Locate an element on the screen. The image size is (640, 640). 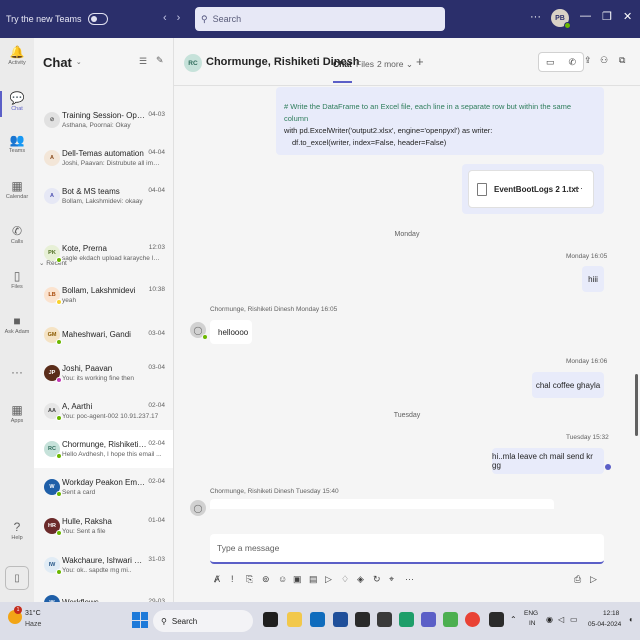
received-message-bubble: helloooo is located at coordinates (231, 332).